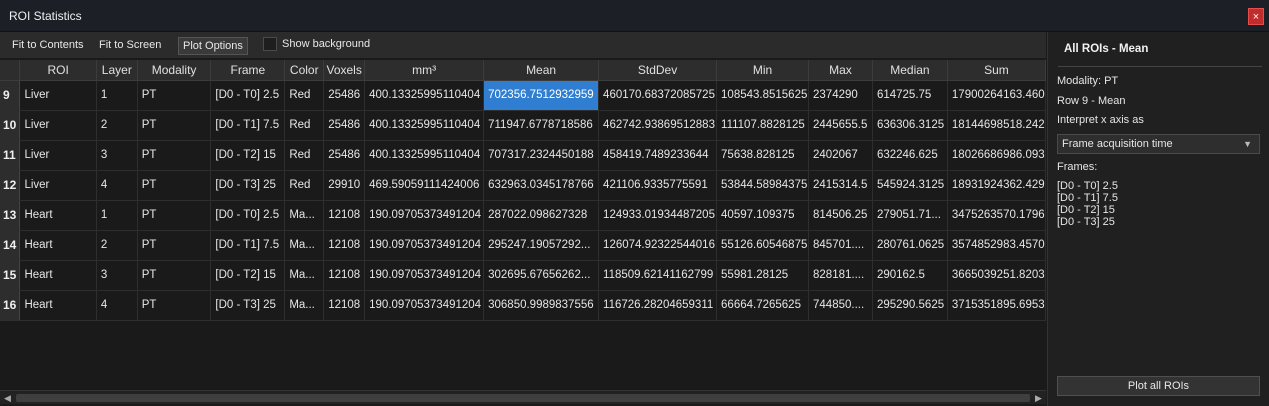 The height and width of the screenshot is (406, 1269). Describe the element at coordinates (996, 155) in the screenshot. I see `table-cell: 18026686986.093` at that location.